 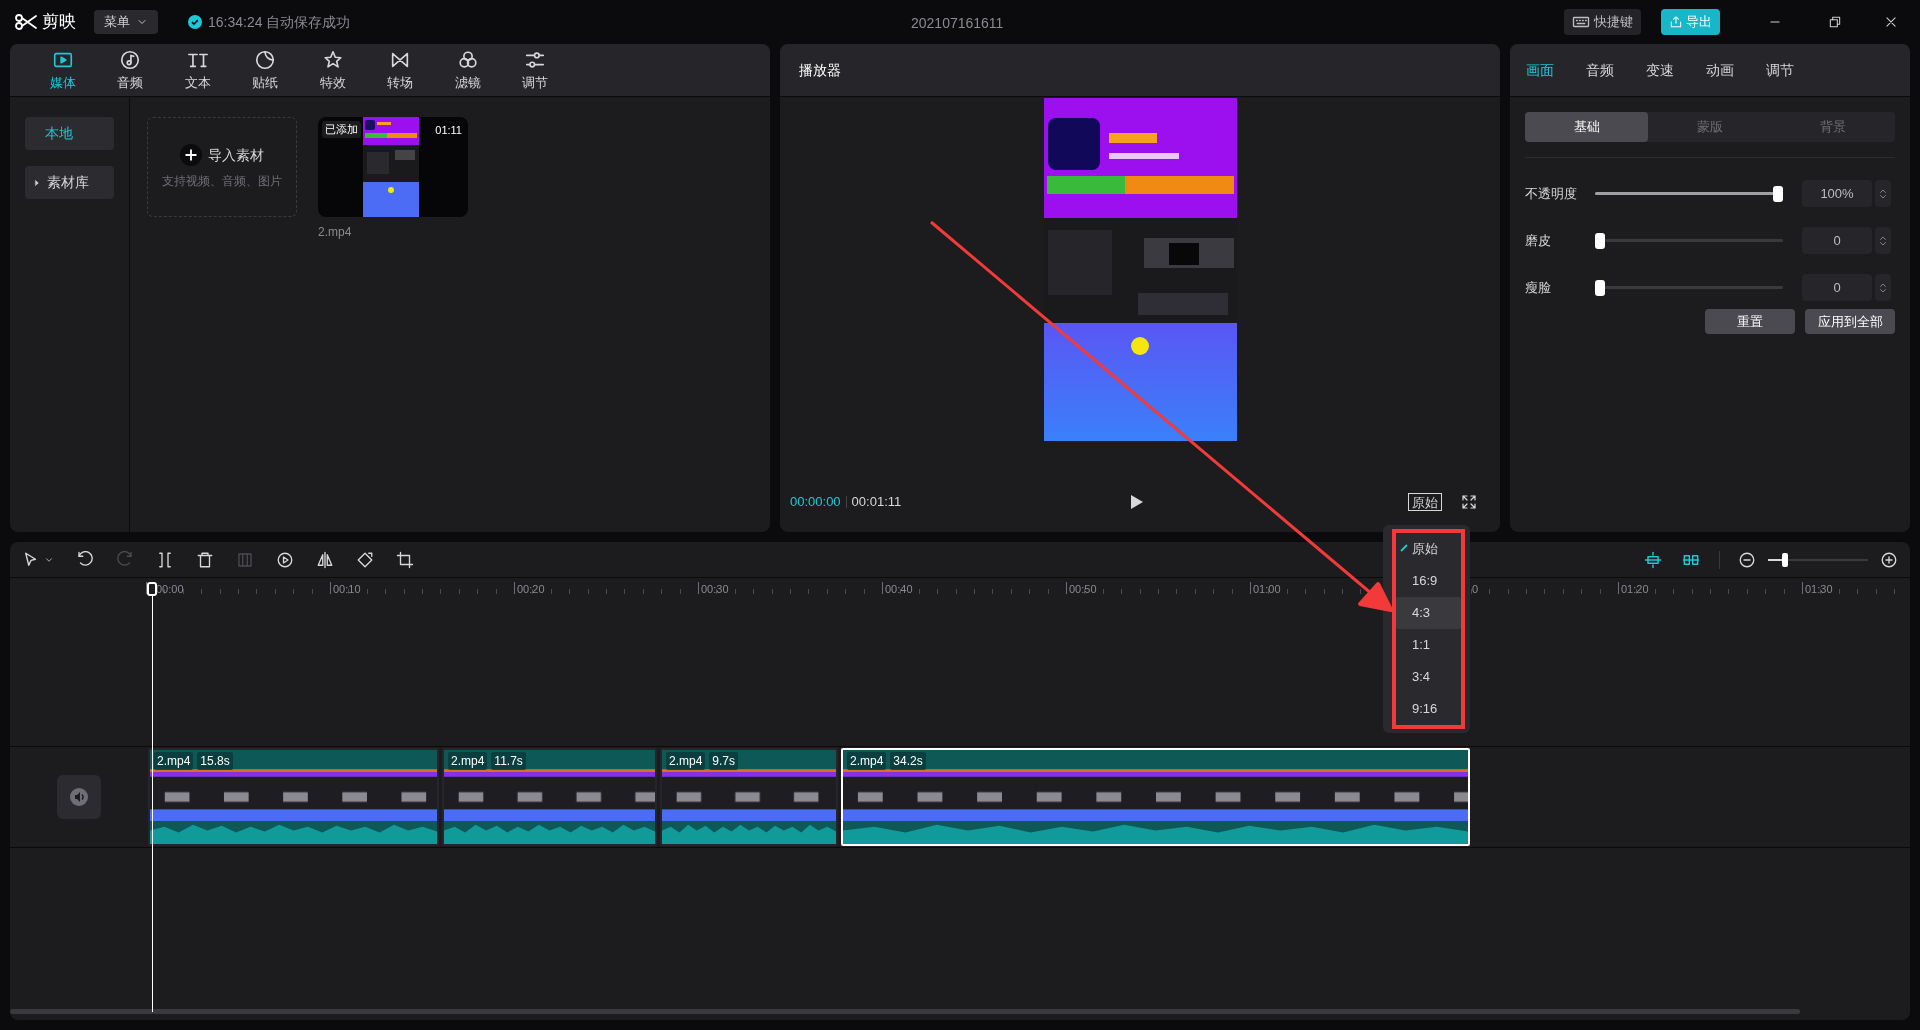 What do you see at coordinates (1720, 70) in the screenshot?
I see `inspector-tab: 动画` at bounding box center [1720, 70].